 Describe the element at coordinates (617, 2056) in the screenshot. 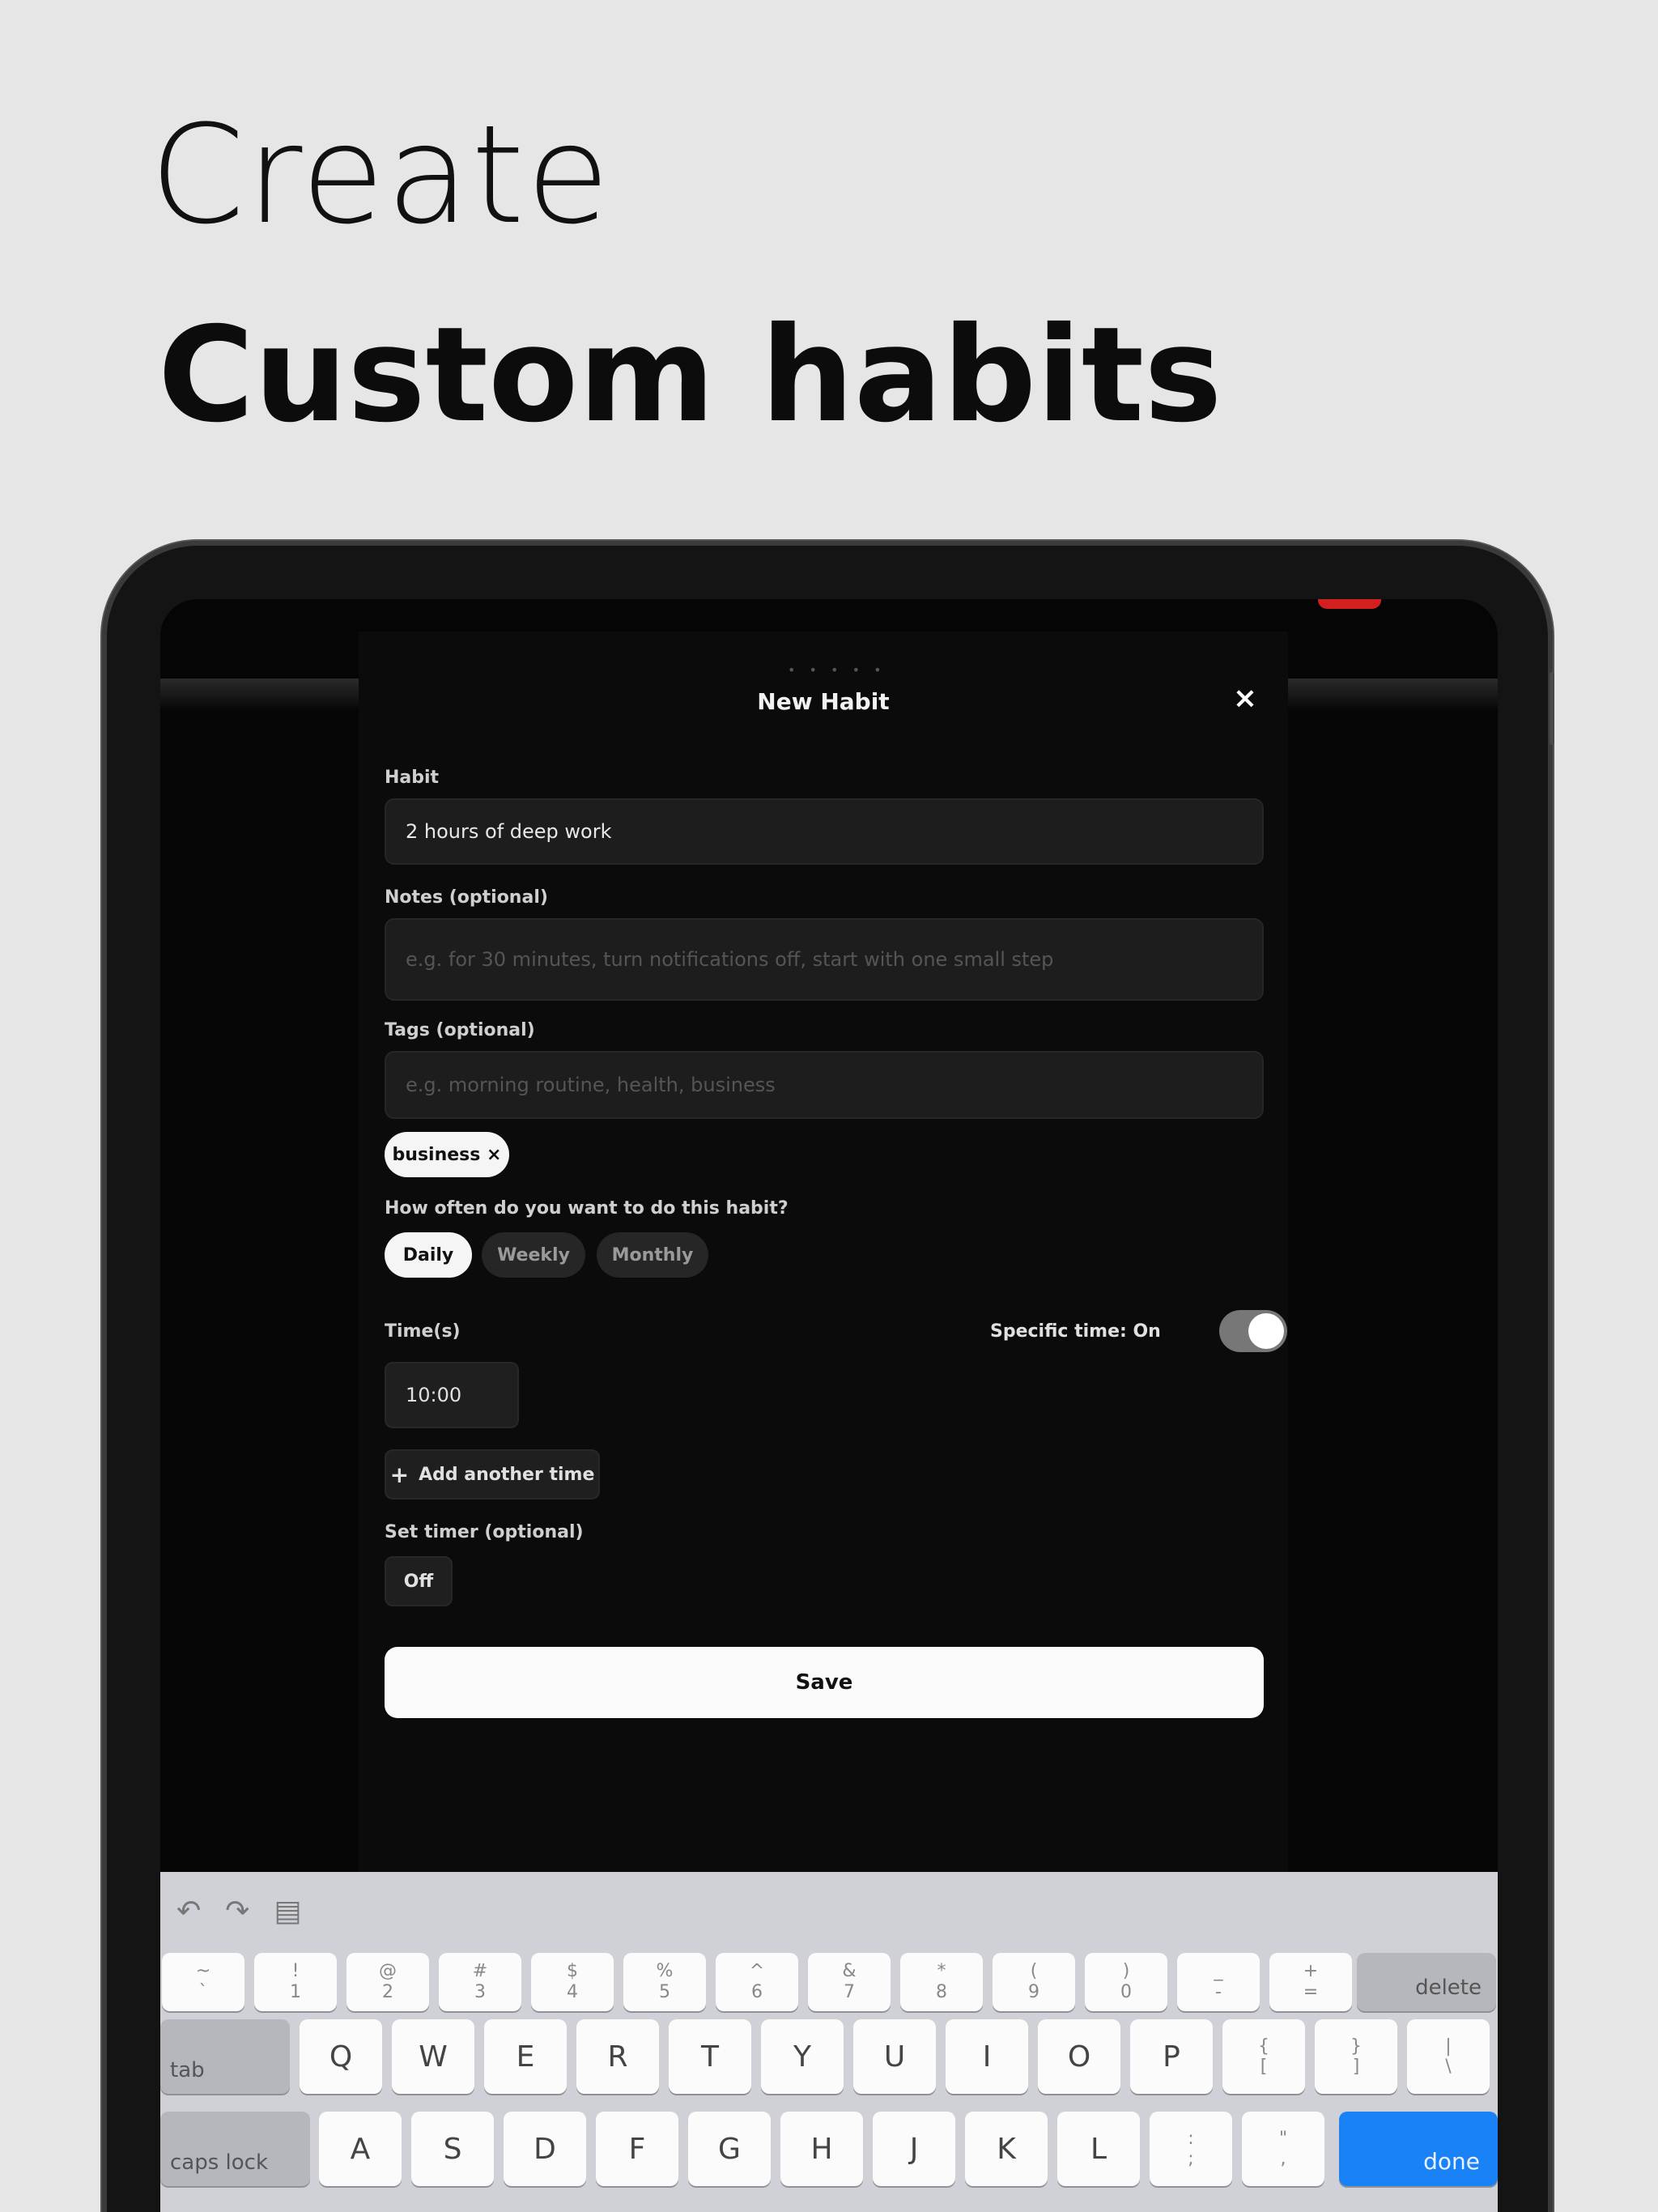

I see `key-r: R` at that location.